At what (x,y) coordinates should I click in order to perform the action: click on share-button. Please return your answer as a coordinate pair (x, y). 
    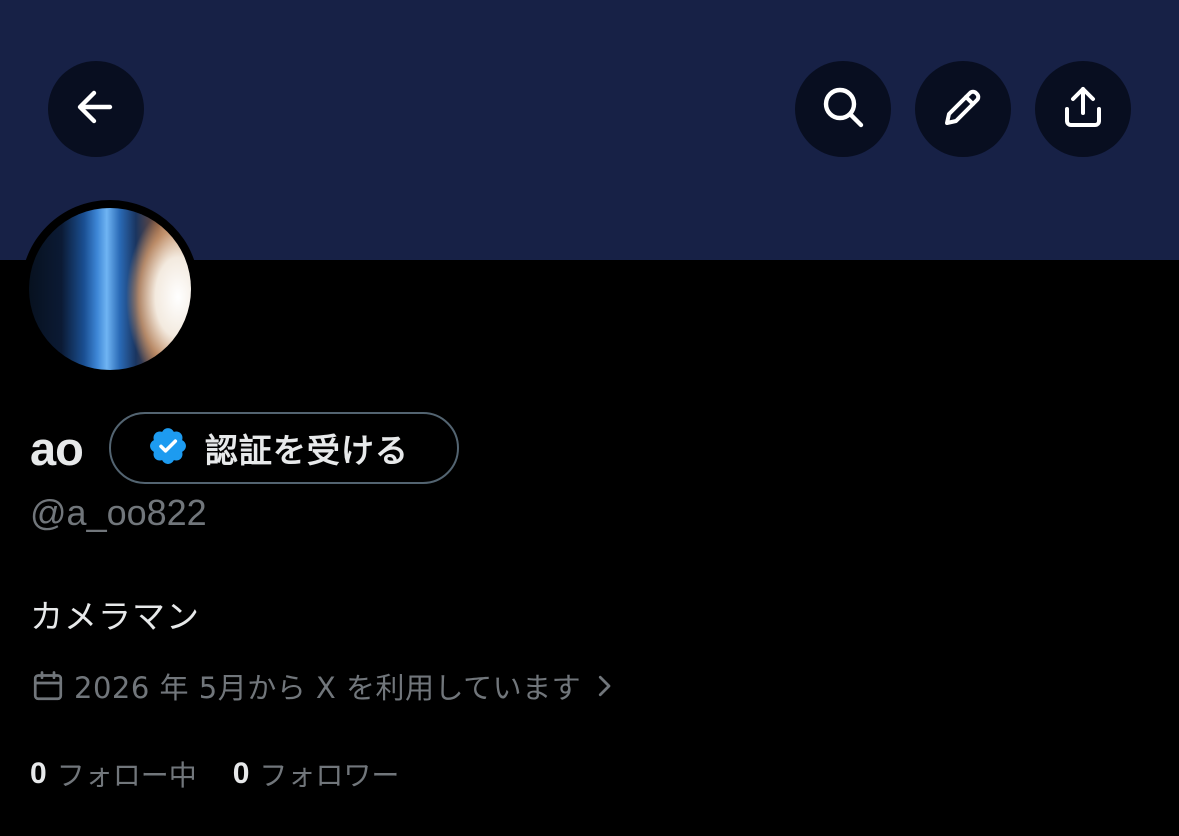
    Looking at the image, I should click on (1083, 109).